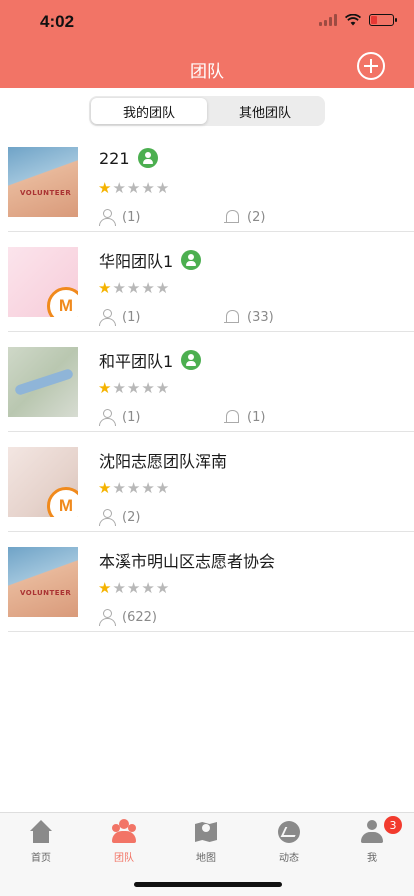  Describe the element at coordinates (372, 832) in the screenshot. I see `profile-icon` at that location.